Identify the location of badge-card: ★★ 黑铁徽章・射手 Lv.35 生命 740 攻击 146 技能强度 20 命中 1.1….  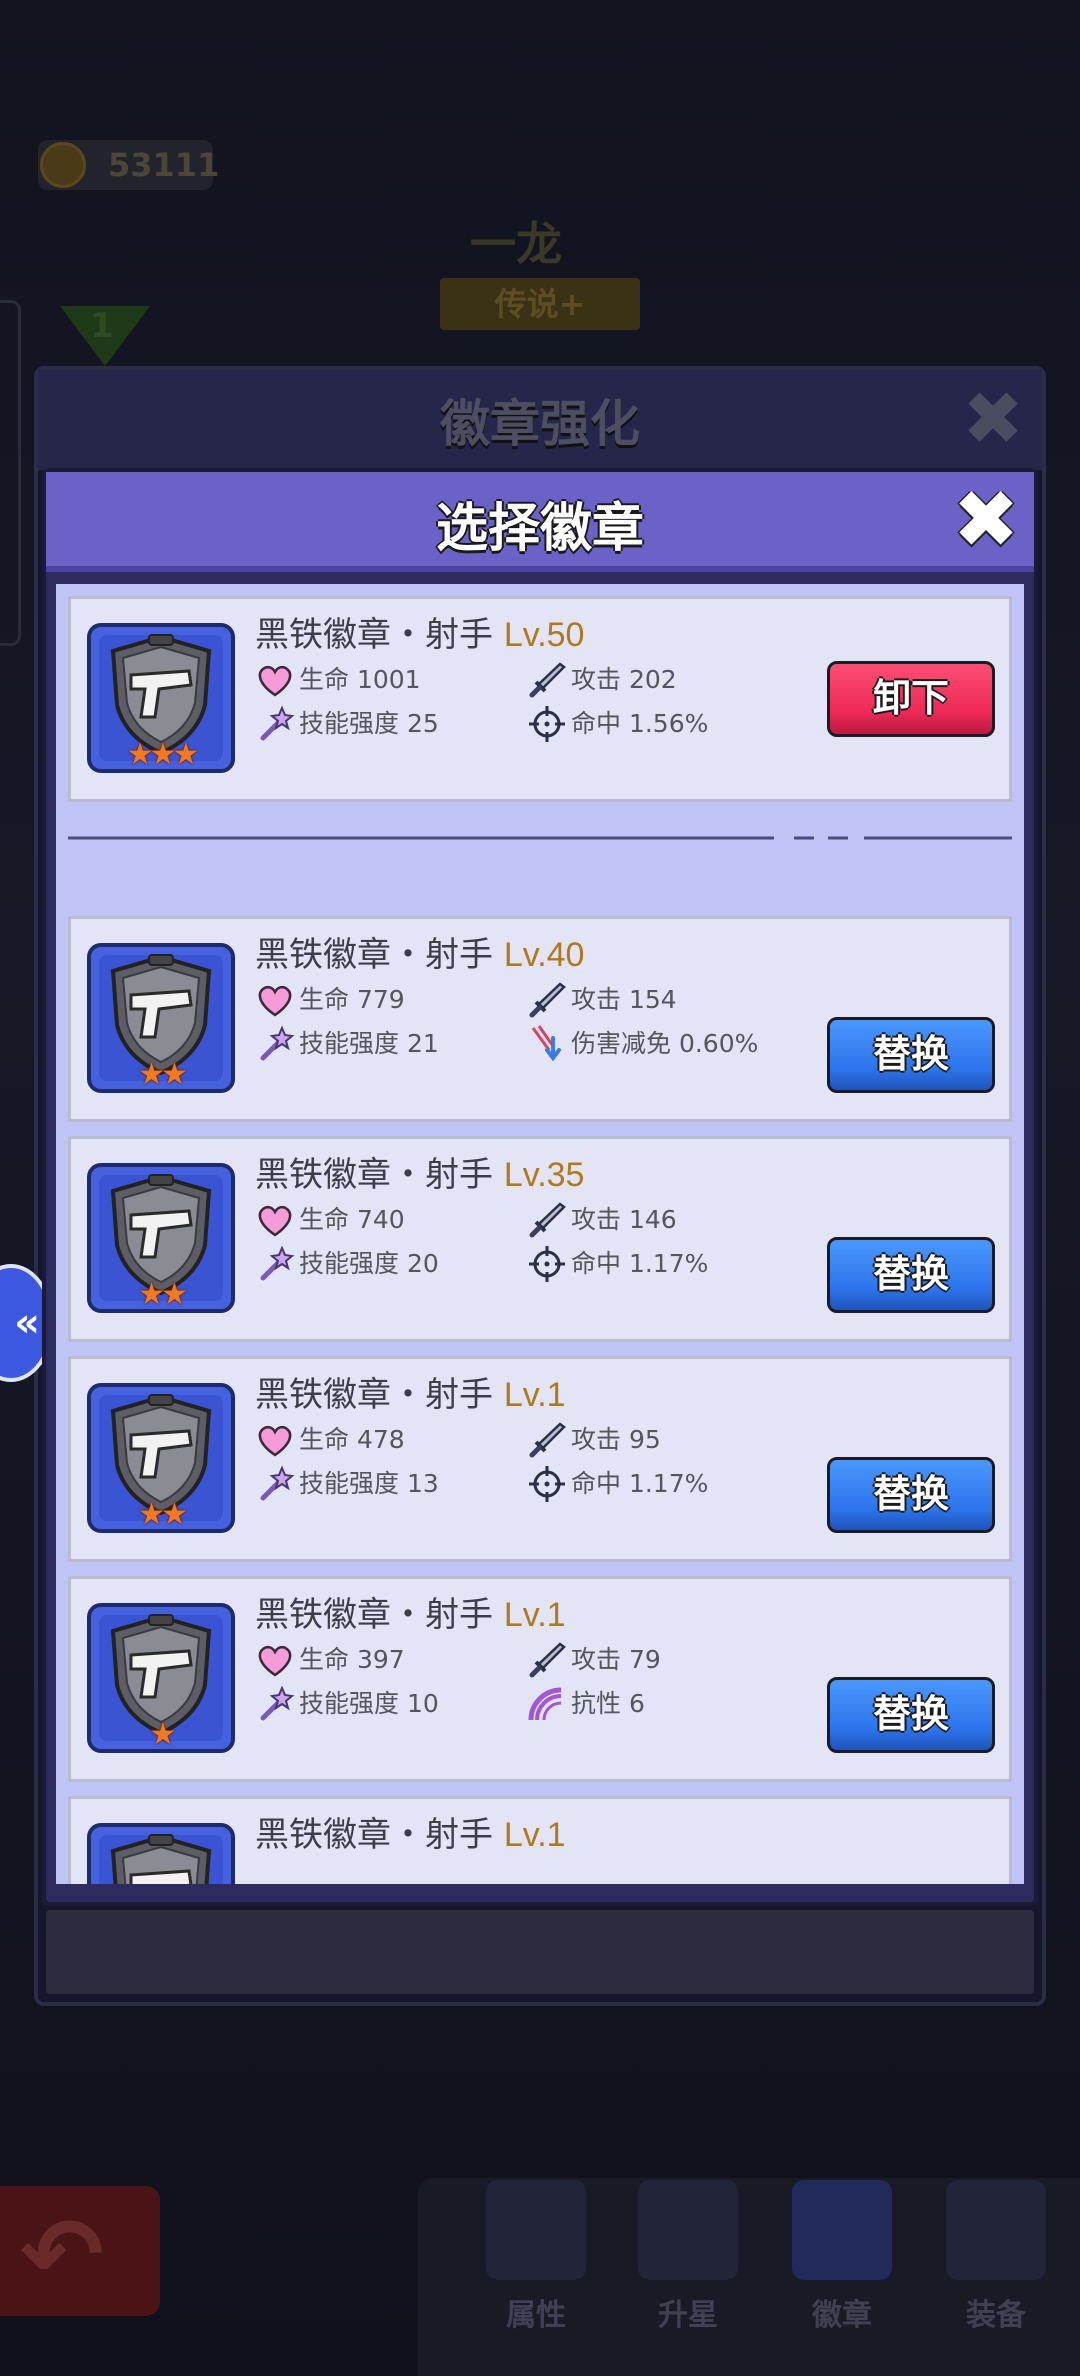
(540, 1239).